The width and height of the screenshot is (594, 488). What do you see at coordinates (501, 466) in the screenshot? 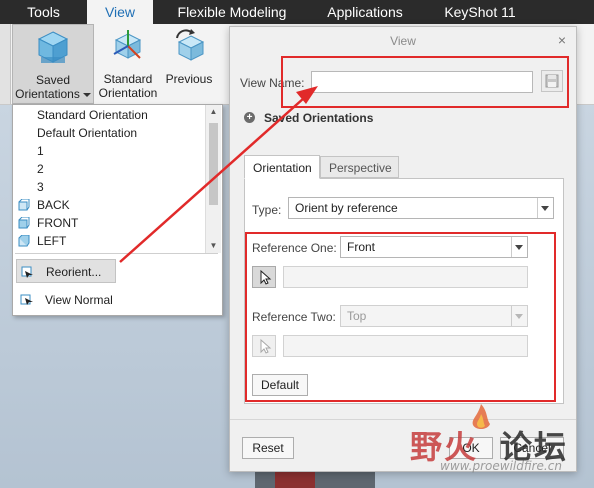
I see `watermark-url: www.proewildfire.cn` at bounding box center [501, 466].